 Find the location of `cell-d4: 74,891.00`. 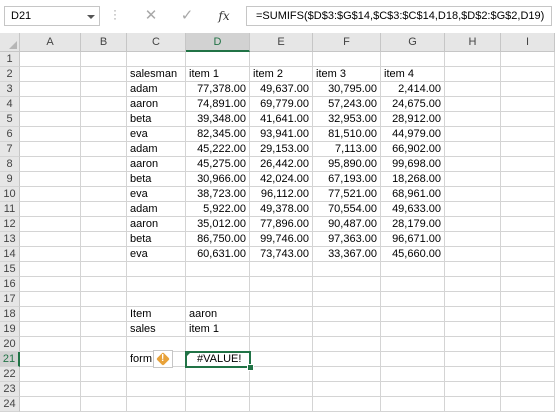

cell-d4: 74,891.00 is located at coordinates (218, 104).